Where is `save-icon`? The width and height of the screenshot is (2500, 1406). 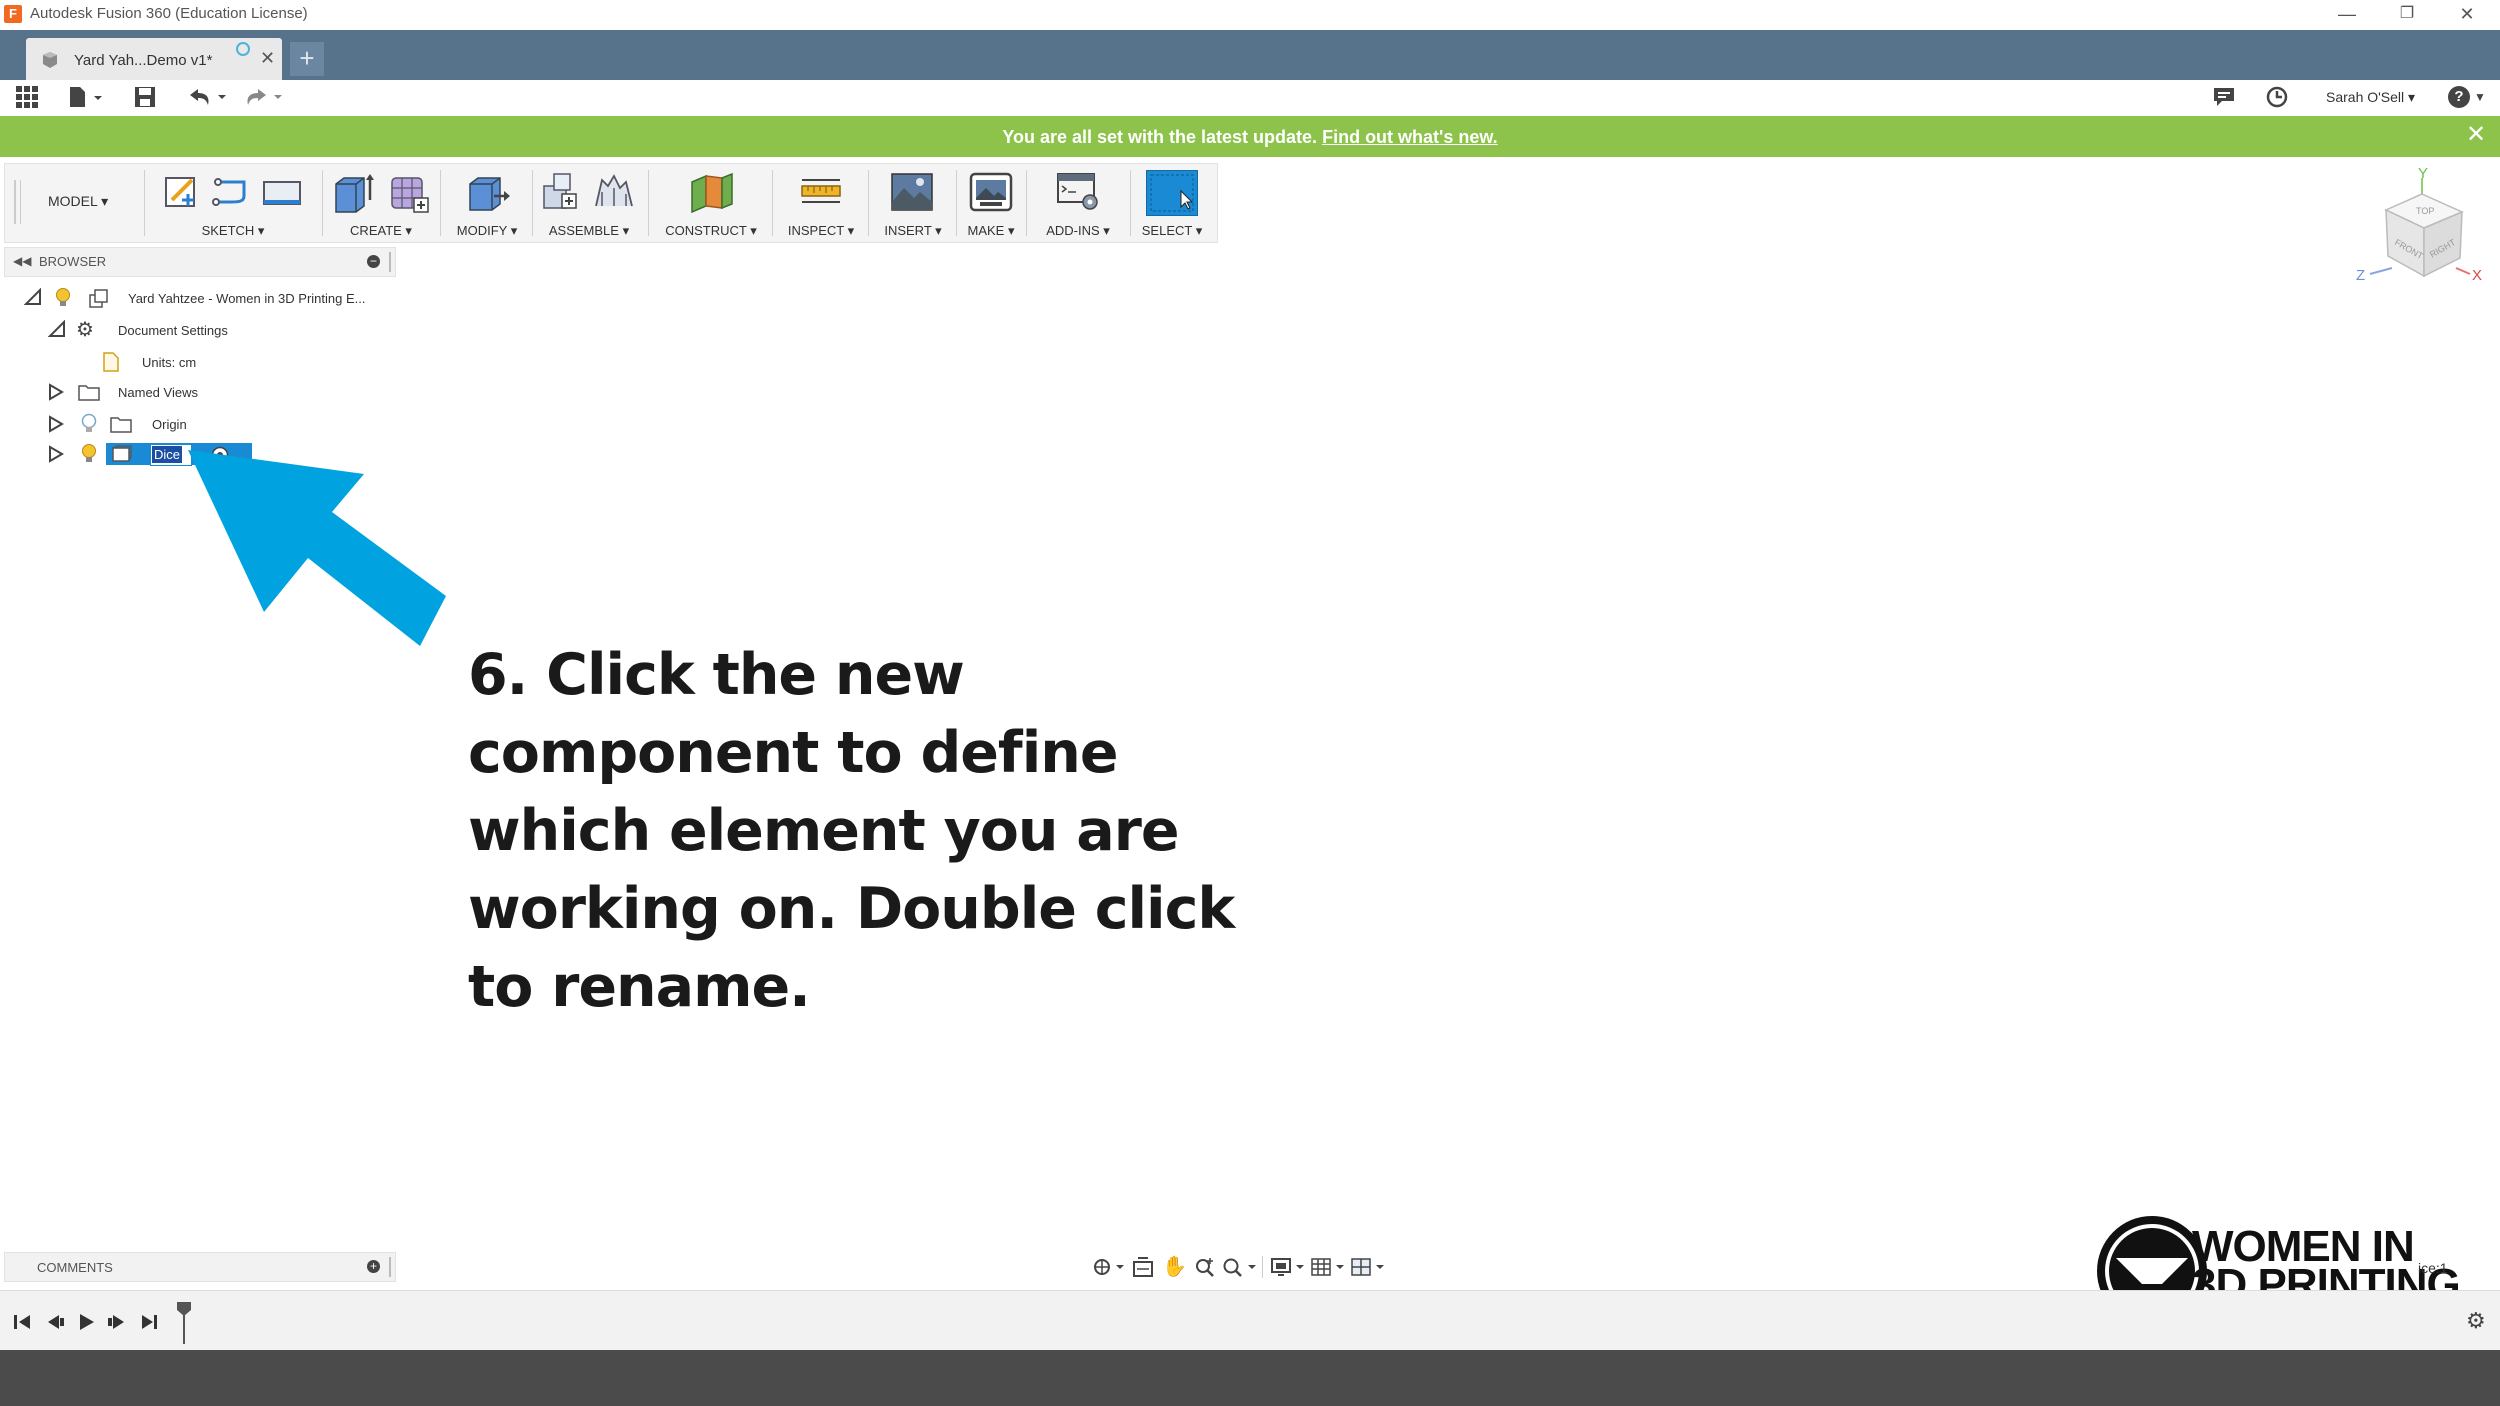
save-icon is located at coordinates (145, 97).